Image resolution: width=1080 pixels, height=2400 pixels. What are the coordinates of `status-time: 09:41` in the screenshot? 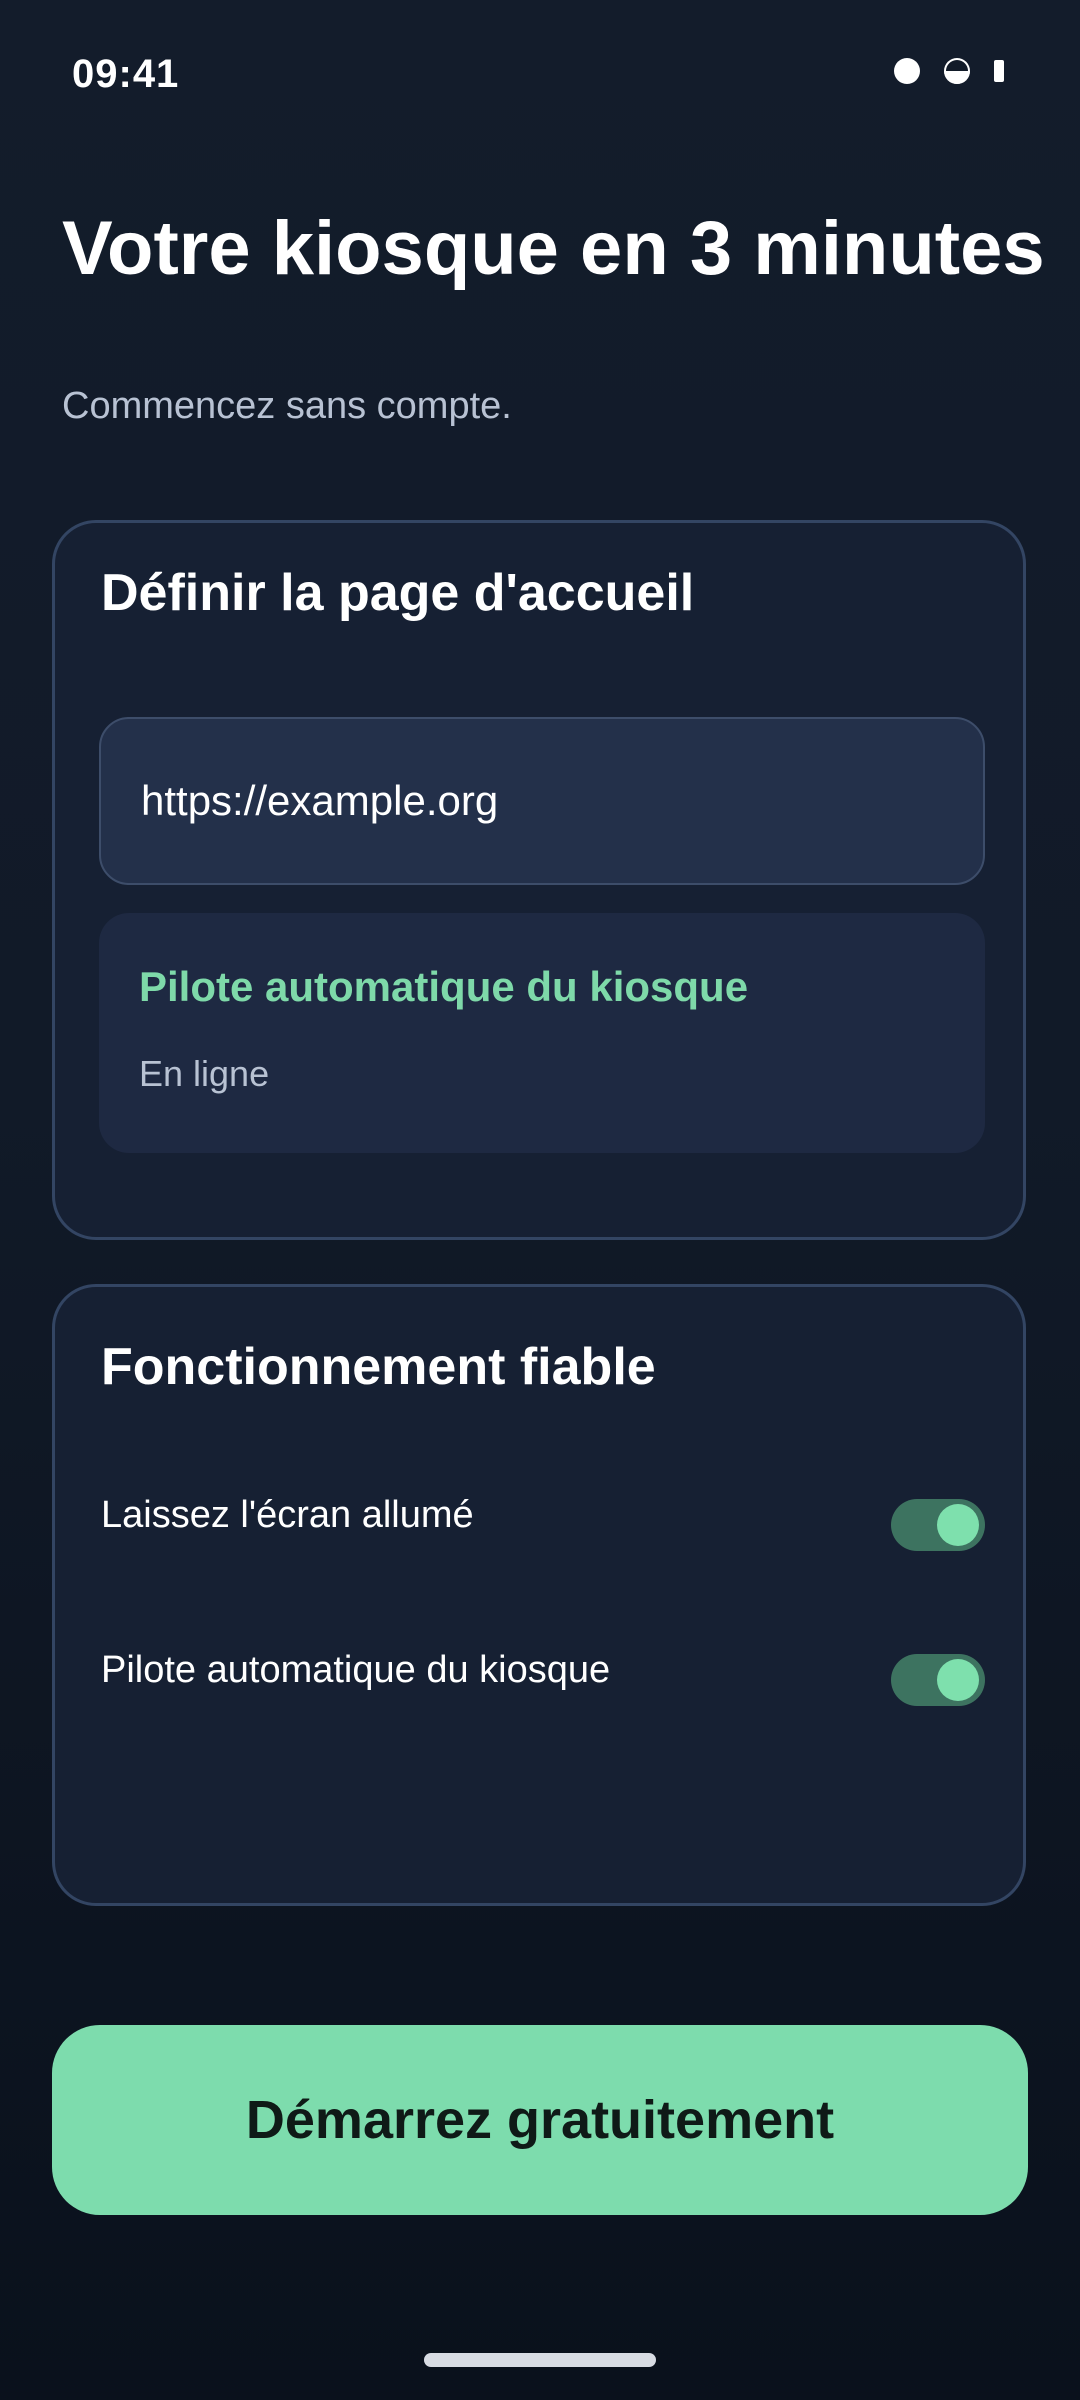 It's located at (126, 74).